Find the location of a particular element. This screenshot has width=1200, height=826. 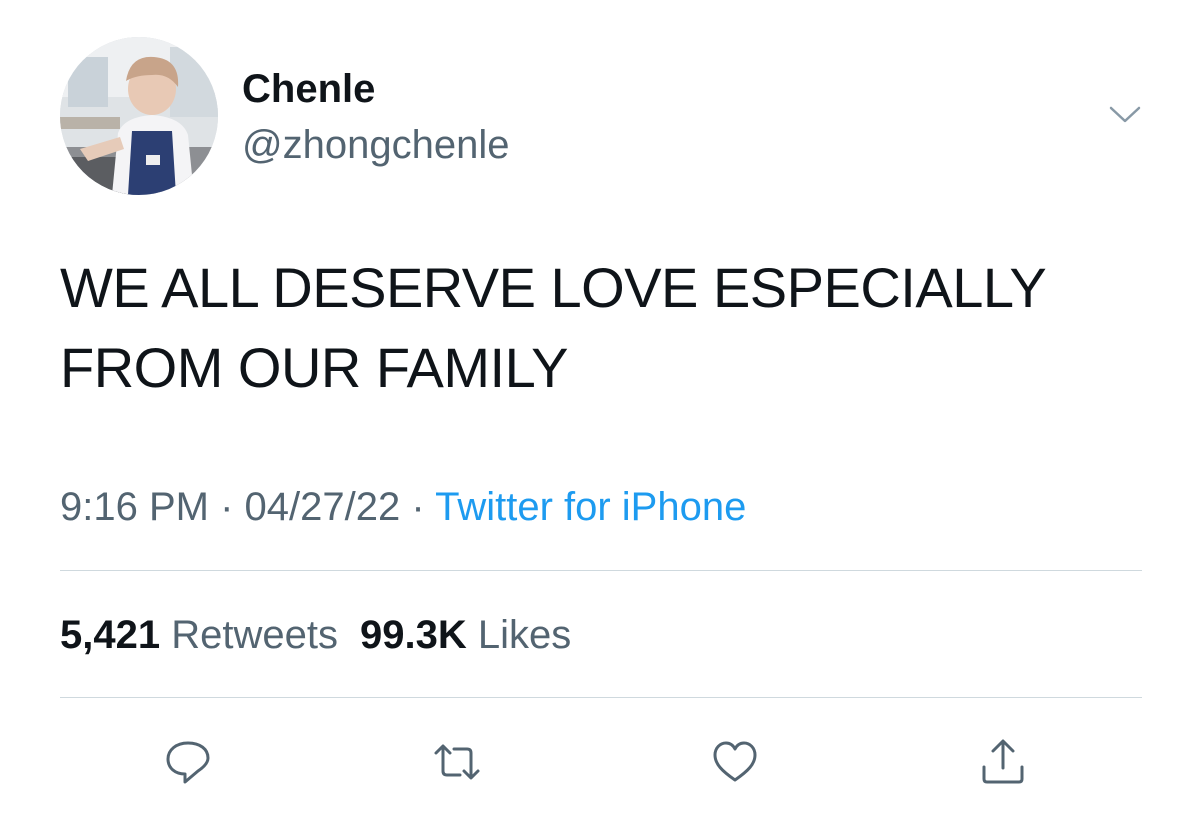

avatar-photo is located at coordinates (139, 116).